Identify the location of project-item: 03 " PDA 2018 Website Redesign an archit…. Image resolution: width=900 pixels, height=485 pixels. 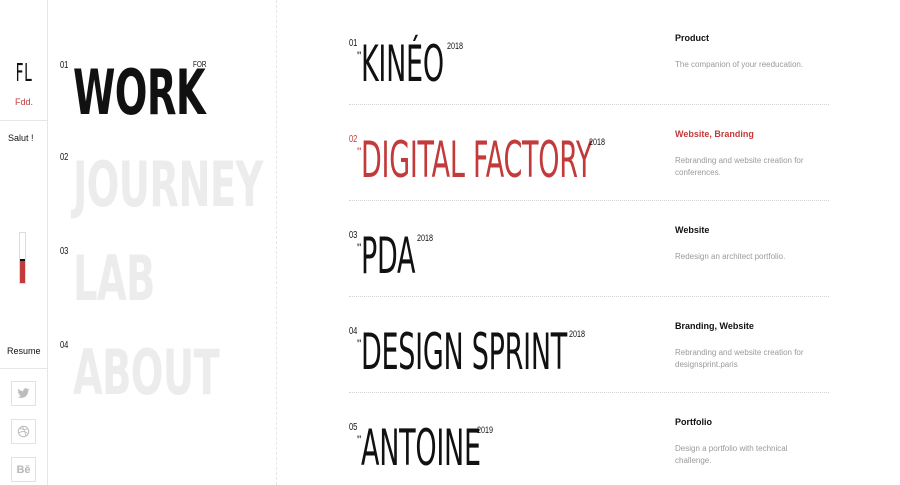
(589, 249).